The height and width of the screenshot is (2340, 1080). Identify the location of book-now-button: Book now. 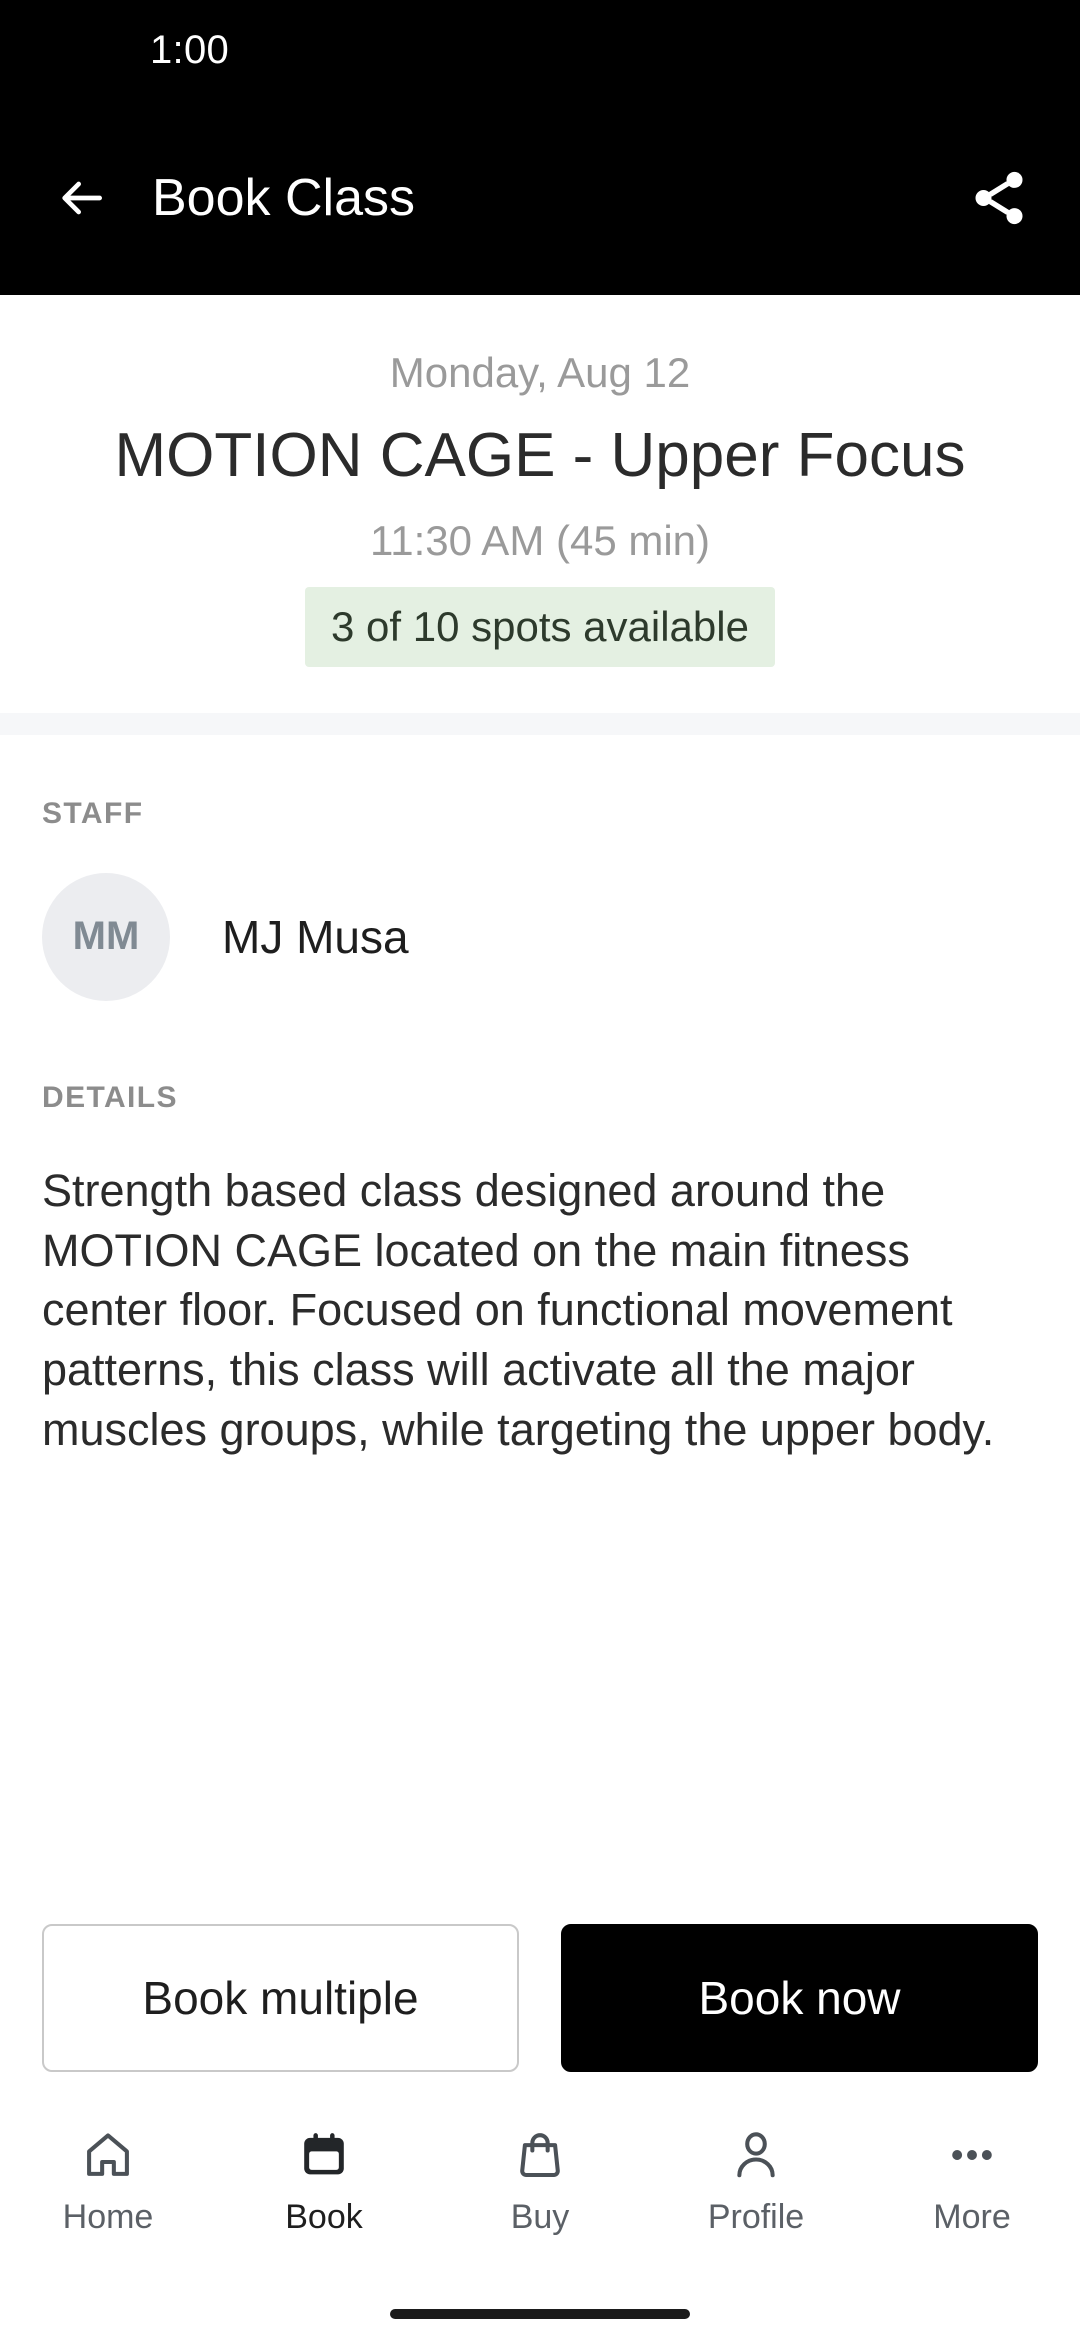
(799, 1998).